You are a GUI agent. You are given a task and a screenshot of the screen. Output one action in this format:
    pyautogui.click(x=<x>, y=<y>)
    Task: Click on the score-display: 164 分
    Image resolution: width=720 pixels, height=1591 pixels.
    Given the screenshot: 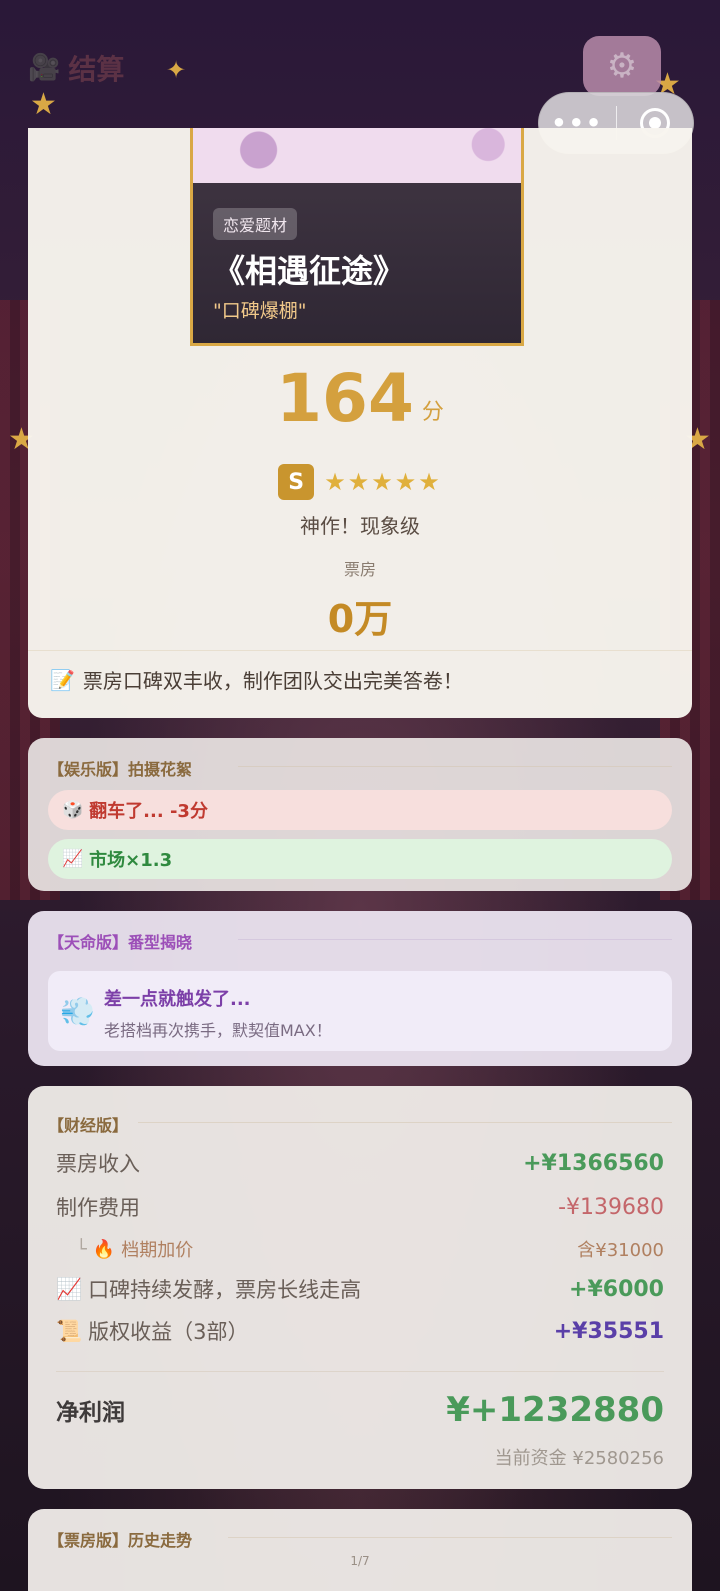 What is the action you would take?
    pyautogui.click(x=360, y=399)
    